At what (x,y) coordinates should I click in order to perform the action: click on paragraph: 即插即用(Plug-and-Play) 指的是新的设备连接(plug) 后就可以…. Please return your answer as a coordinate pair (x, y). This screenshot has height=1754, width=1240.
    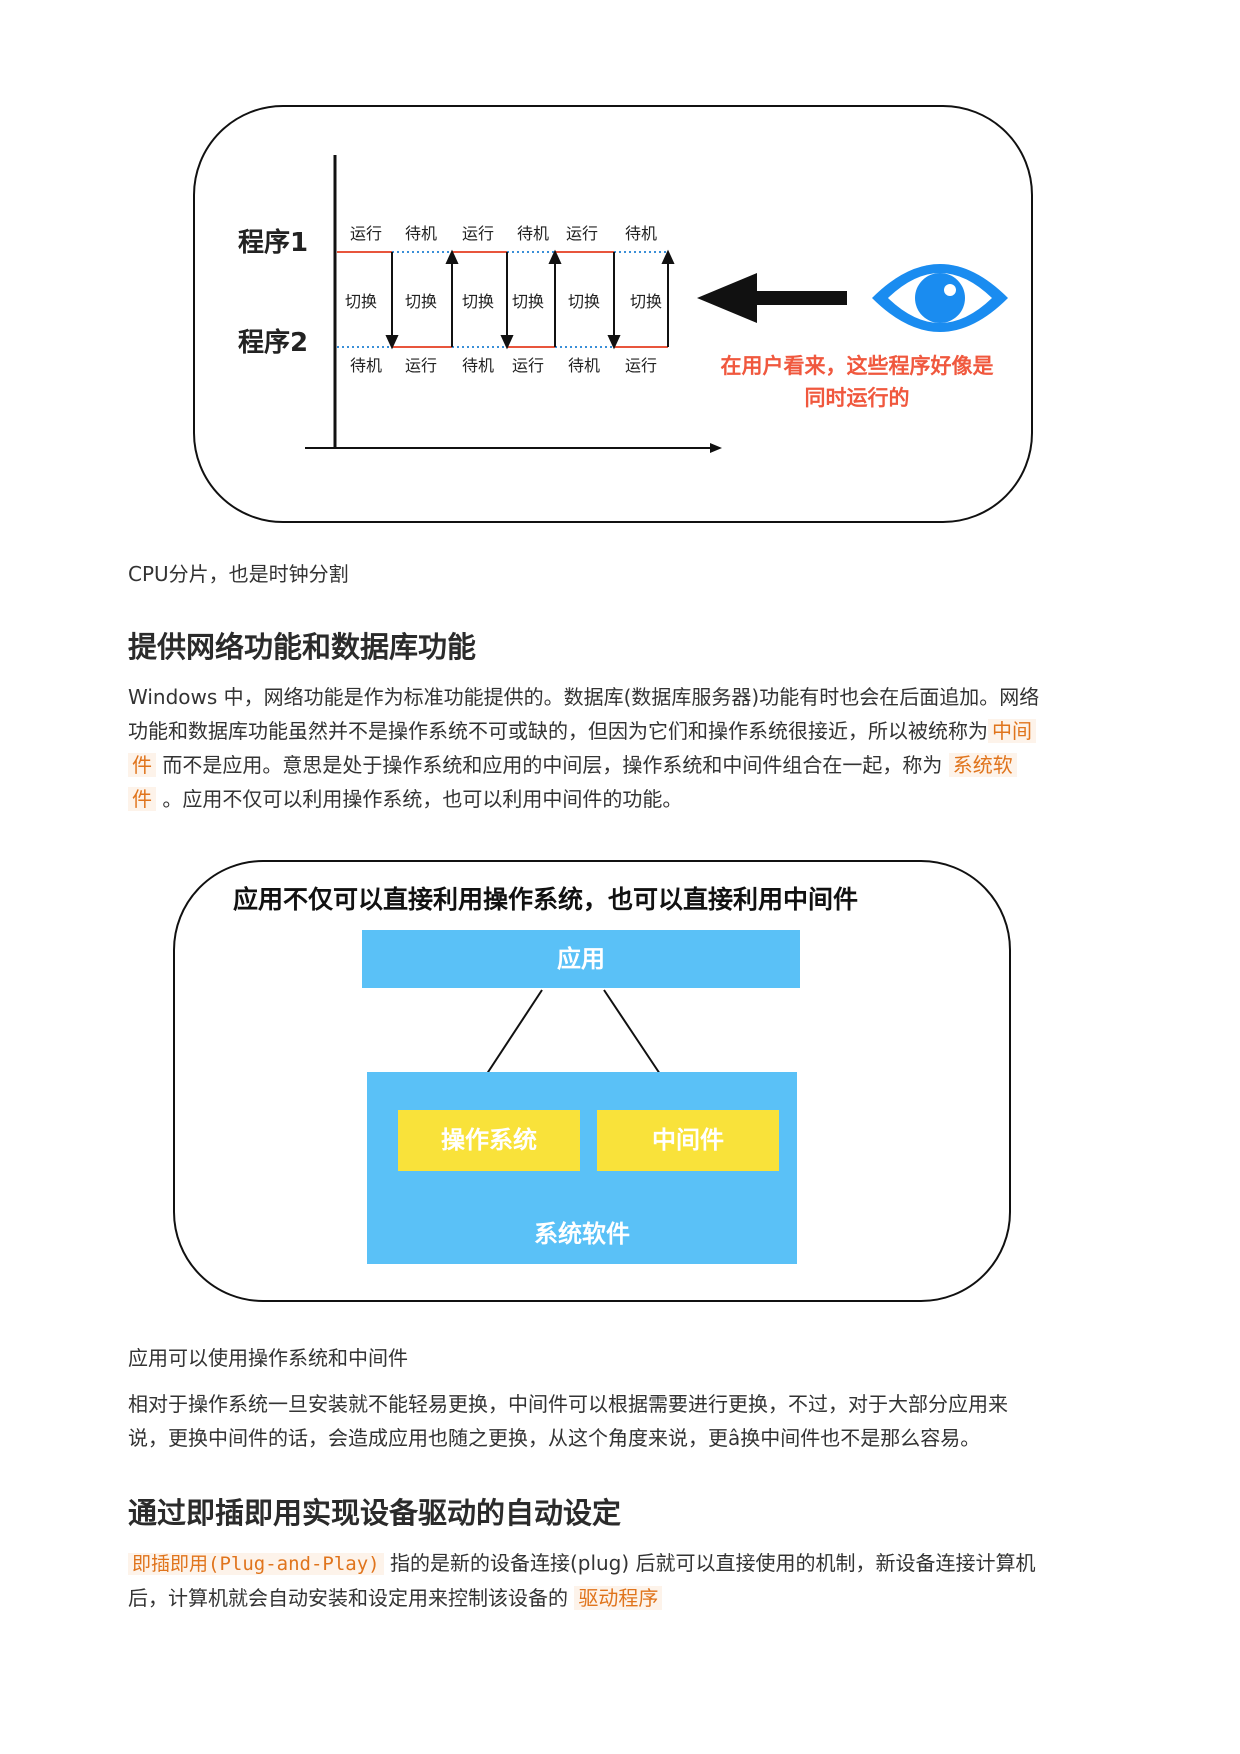
    Looking at the image, I should click on (623, 1580).